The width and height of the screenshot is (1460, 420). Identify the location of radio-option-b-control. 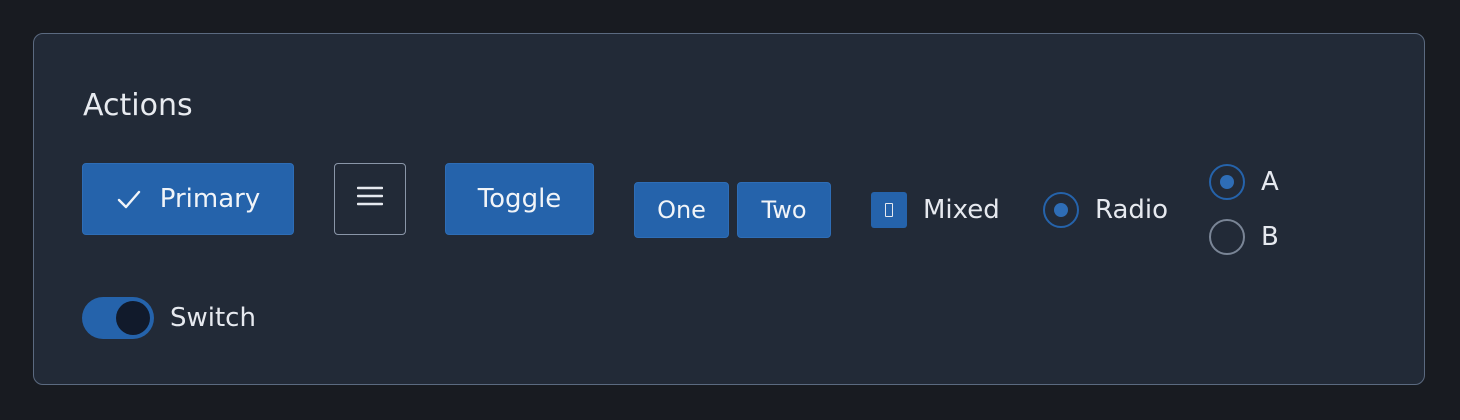
(1227, 237).